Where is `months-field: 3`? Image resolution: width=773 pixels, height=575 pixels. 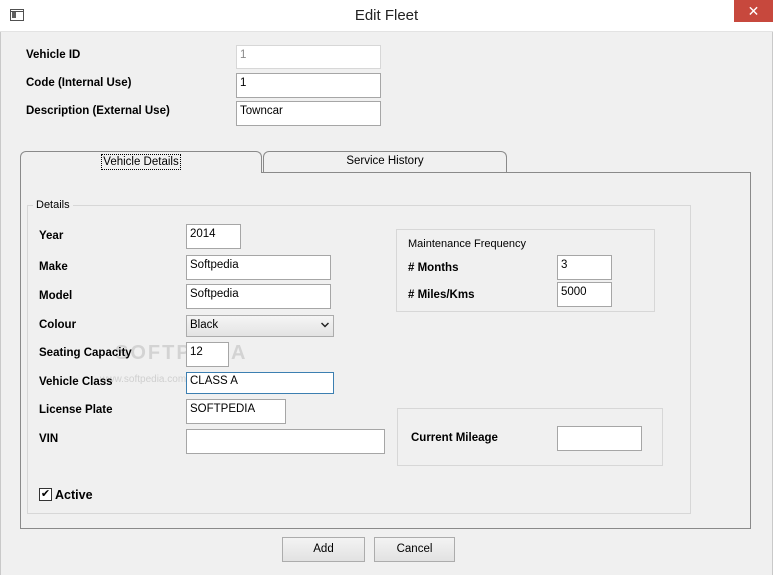 months-field: 3 is located at coordinates (584, 267).